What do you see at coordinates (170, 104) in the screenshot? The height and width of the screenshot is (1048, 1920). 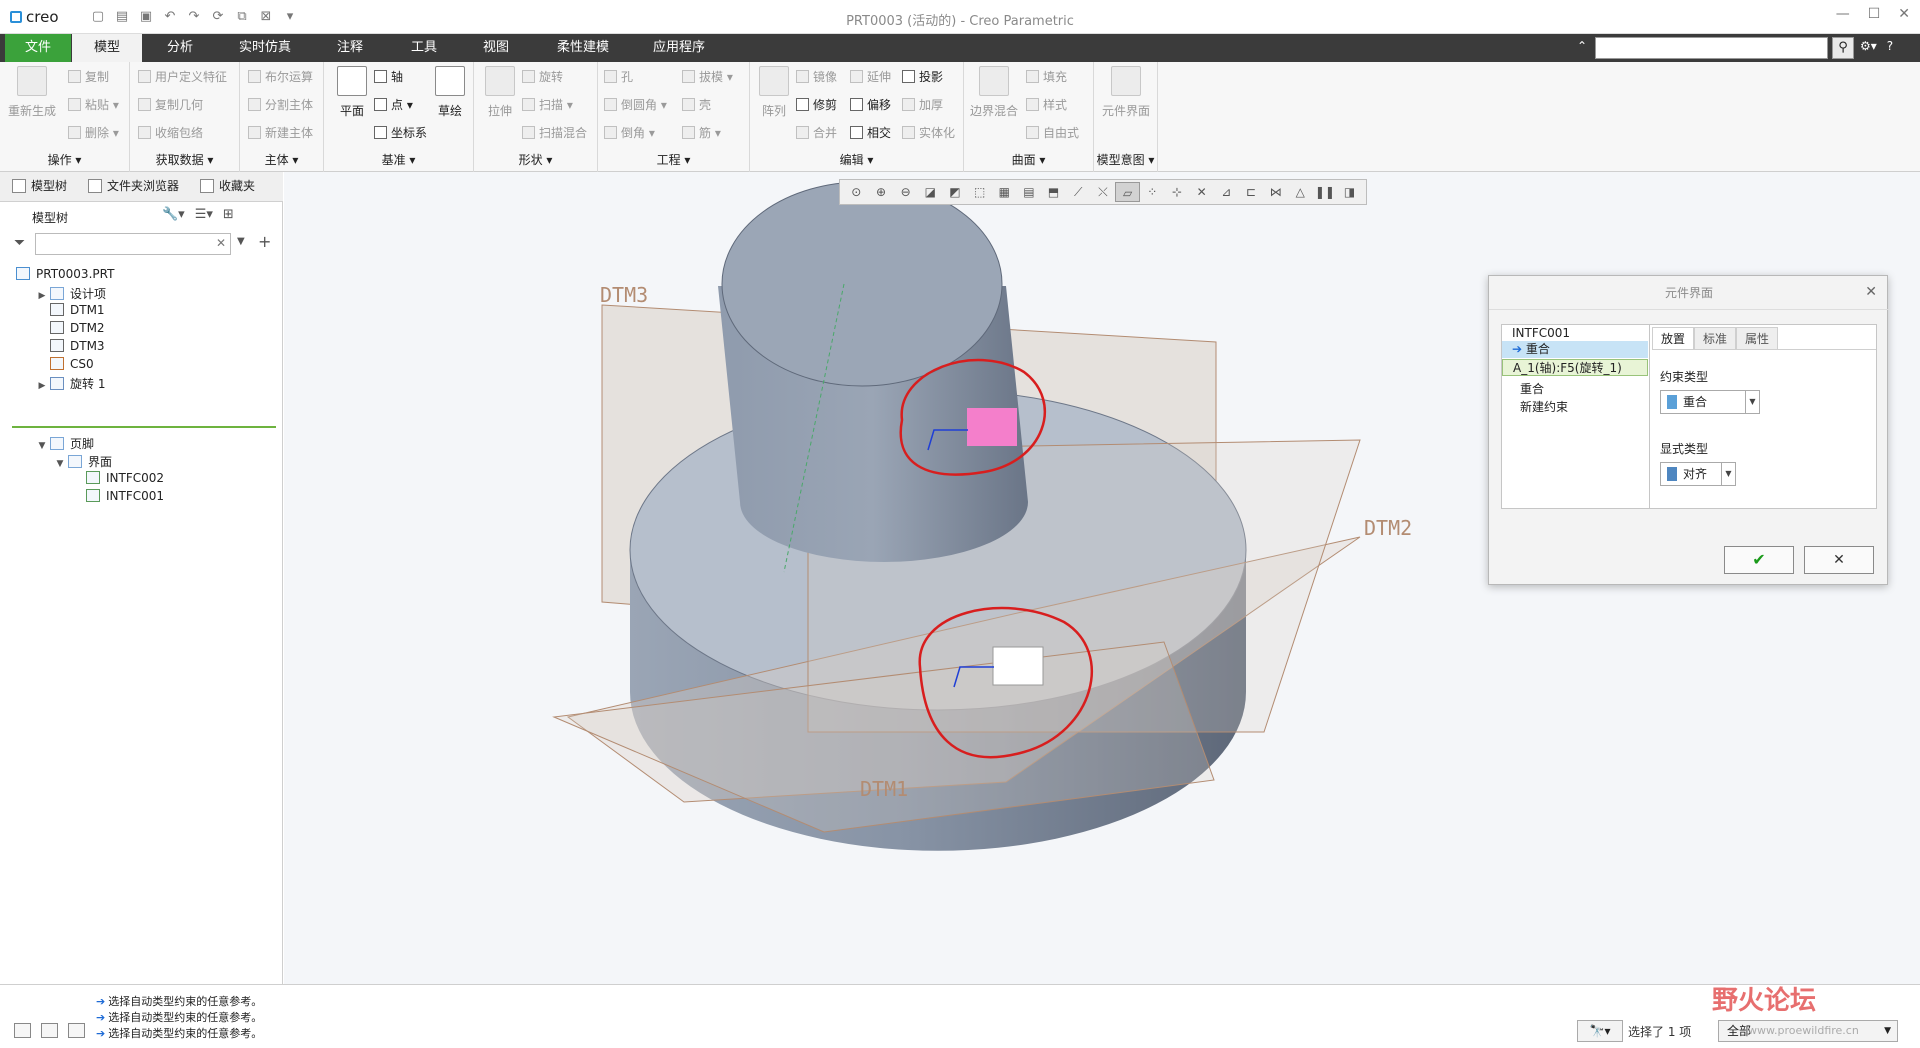 I see `copy-geometry-button: 复制几何` at bounding box center [170, 104].